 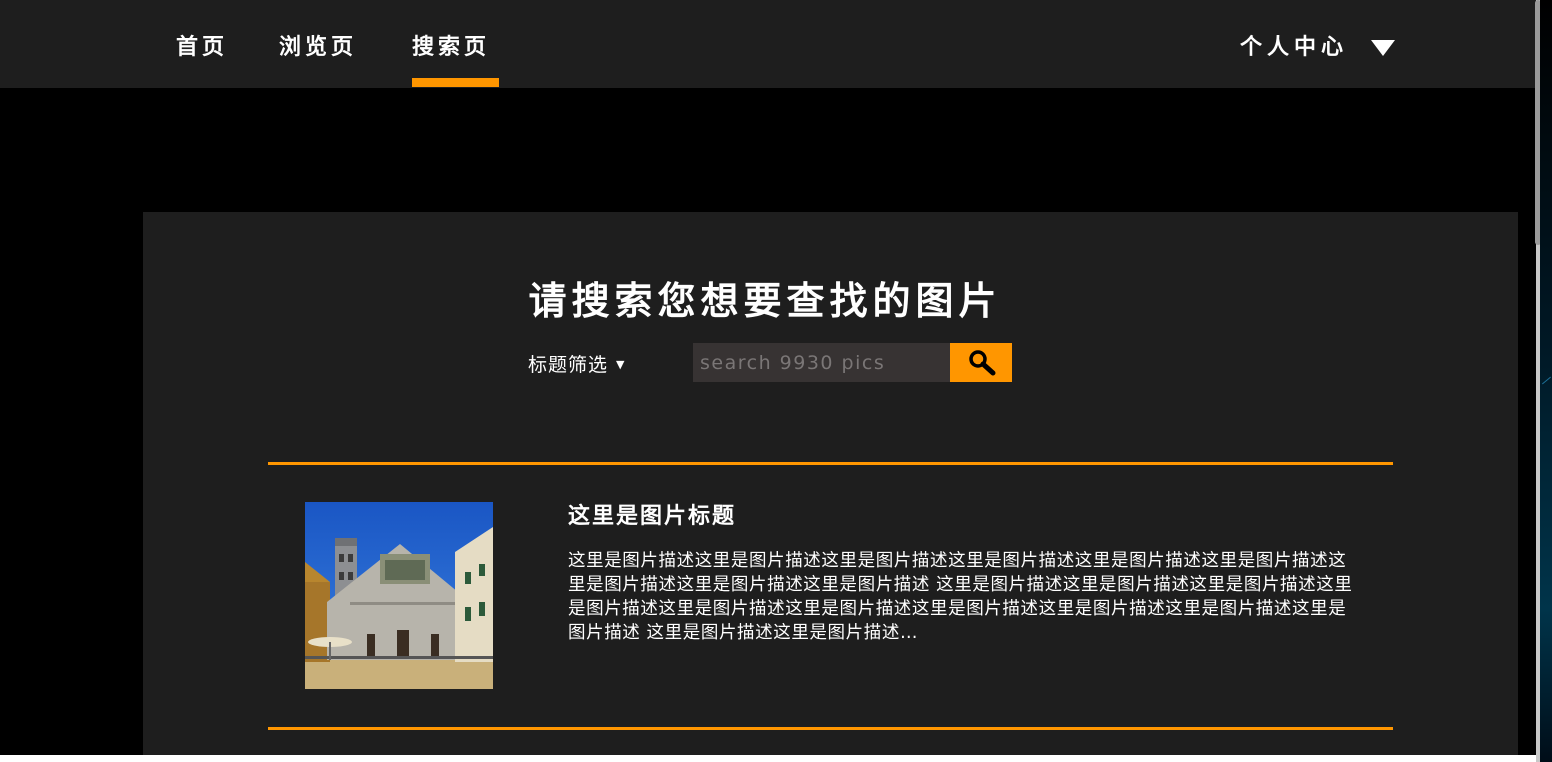 I want to click on result-title: 这里是图片标题, so click(x=652, y=514).